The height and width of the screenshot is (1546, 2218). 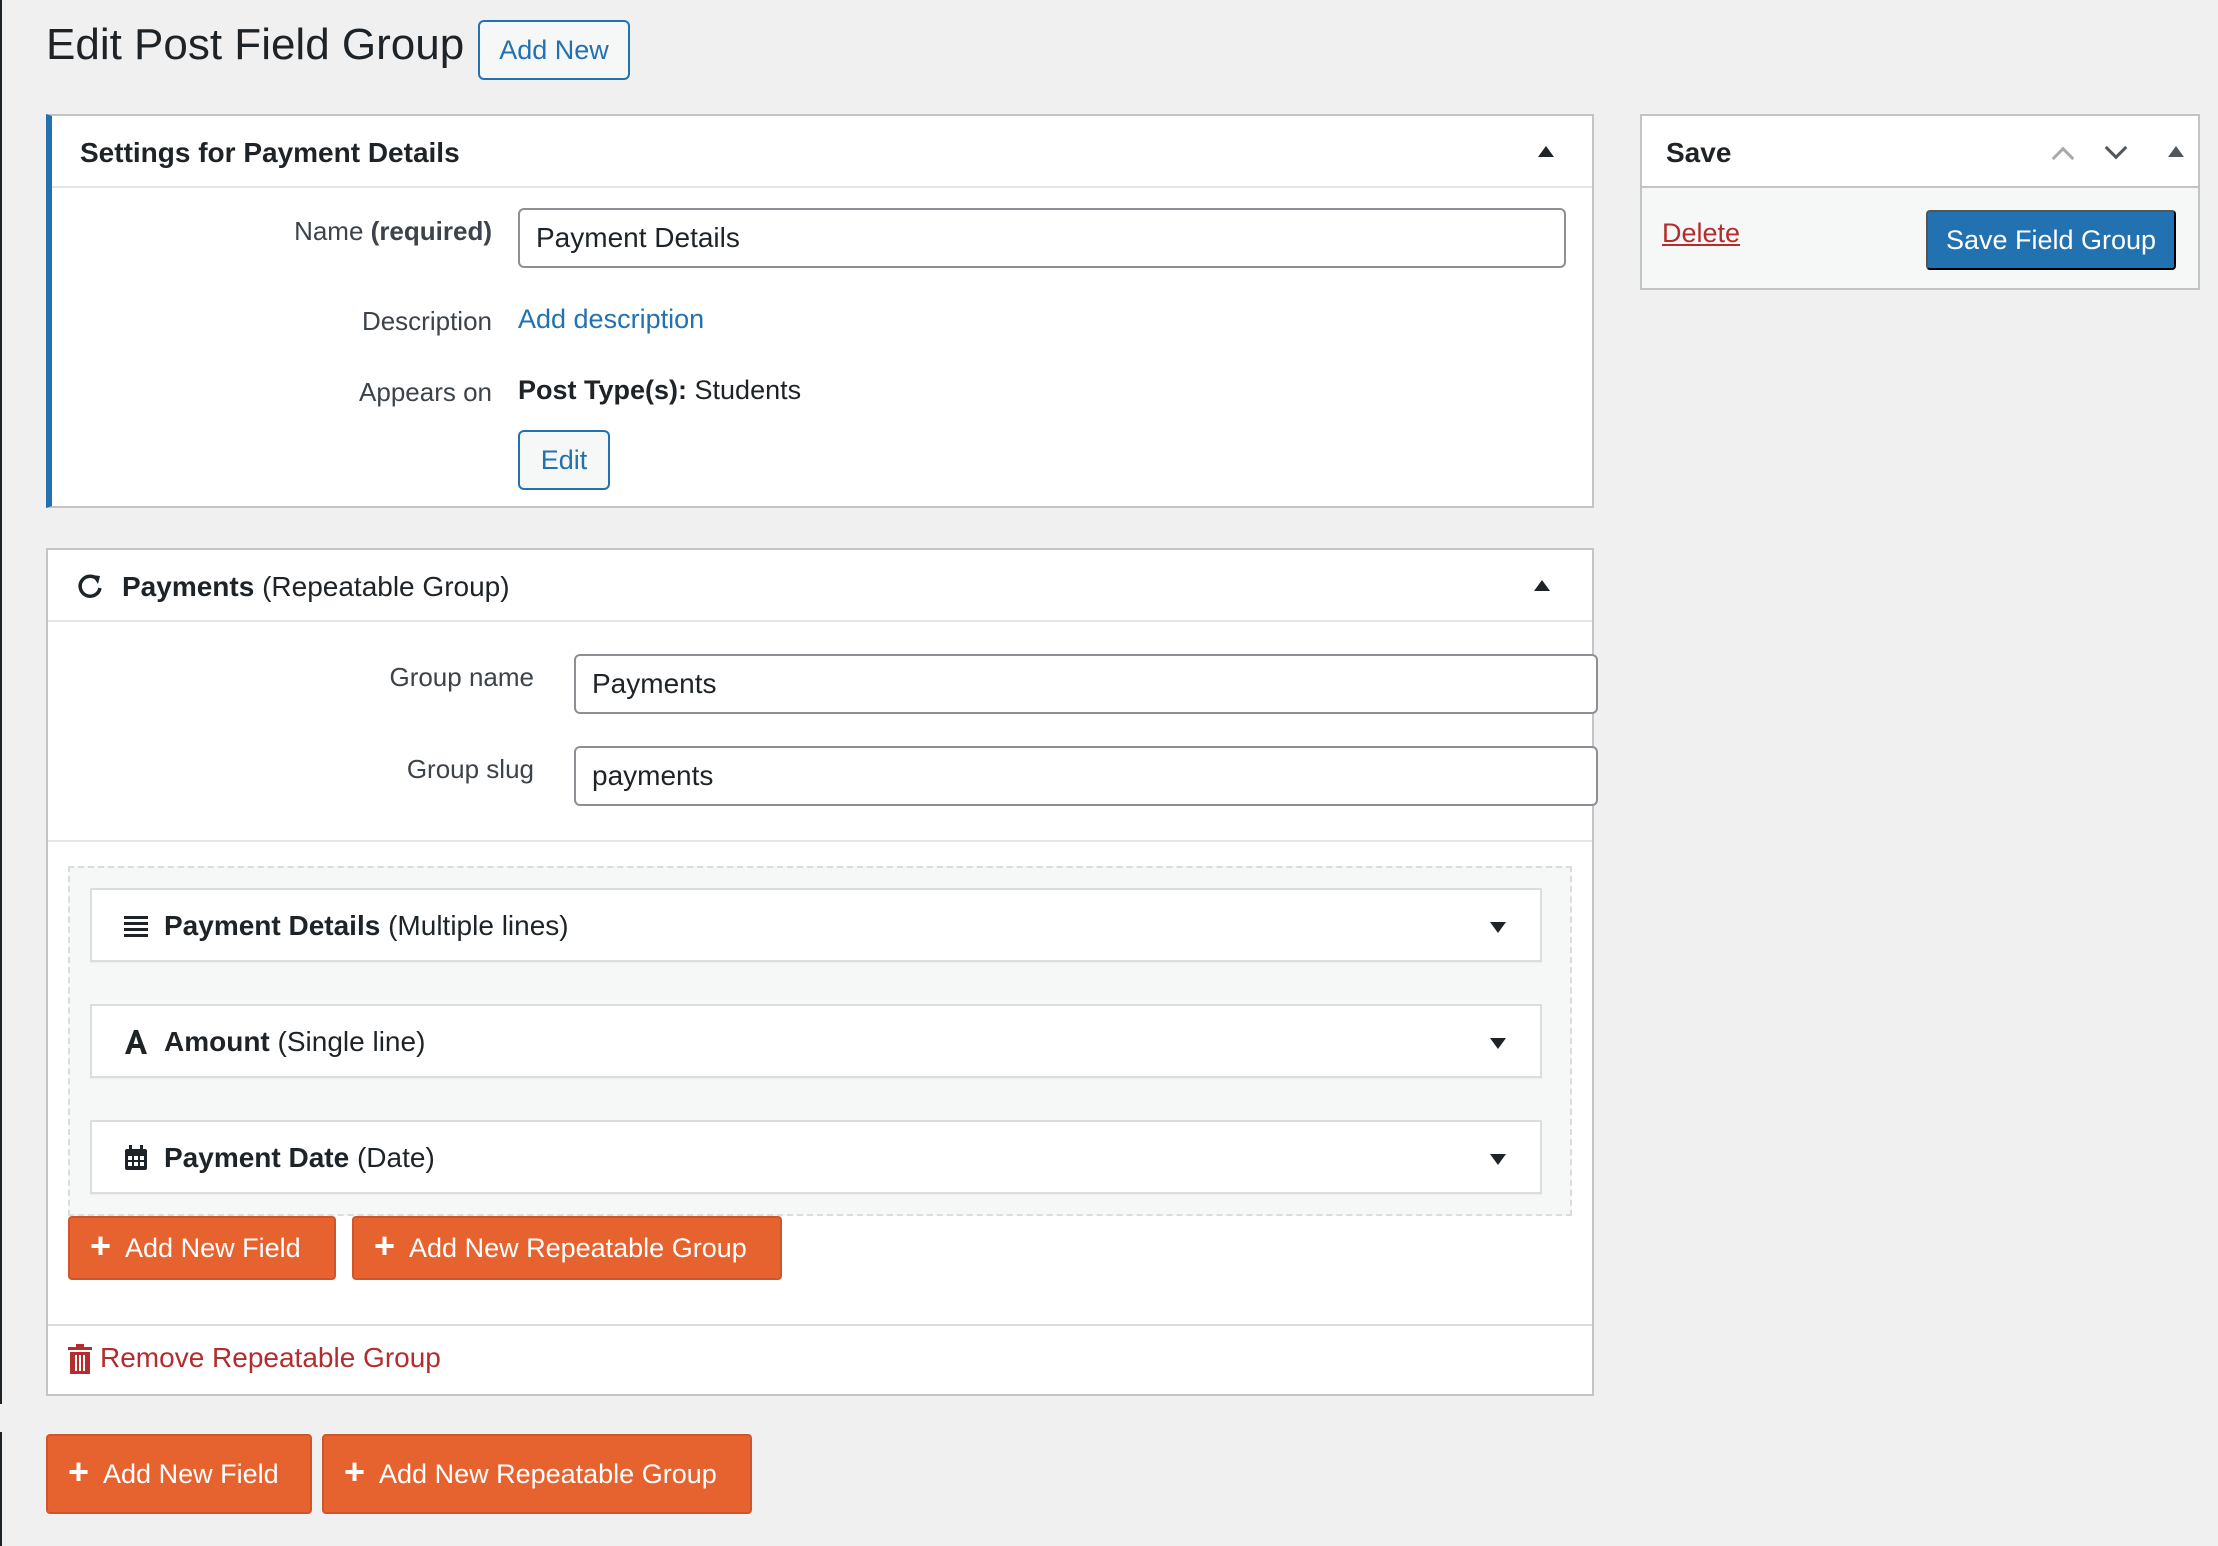 I want to click on name-input: Payment Details, so click(x=1042, y=238).